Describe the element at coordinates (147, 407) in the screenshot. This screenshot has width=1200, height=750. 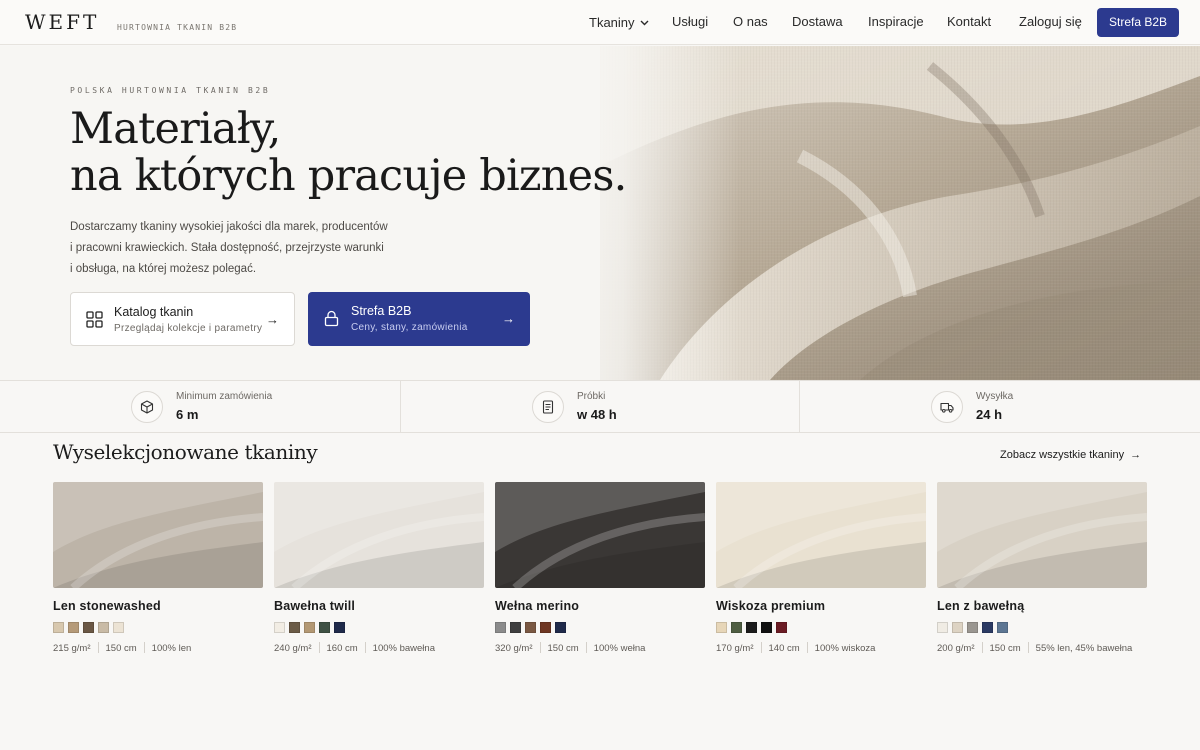
I see `box-icon` at that location.